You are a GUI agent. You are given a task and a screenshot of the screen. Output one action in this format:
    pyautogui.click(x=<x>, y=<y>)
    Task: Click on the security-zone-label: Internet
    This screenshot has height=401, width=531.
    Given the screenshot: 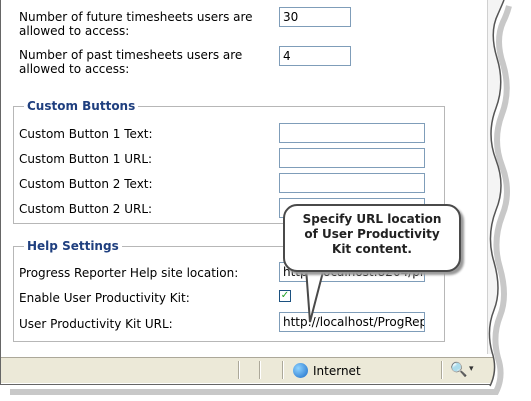 What is the action you would take?
    pyautogui.click(x=337, y=371)
    